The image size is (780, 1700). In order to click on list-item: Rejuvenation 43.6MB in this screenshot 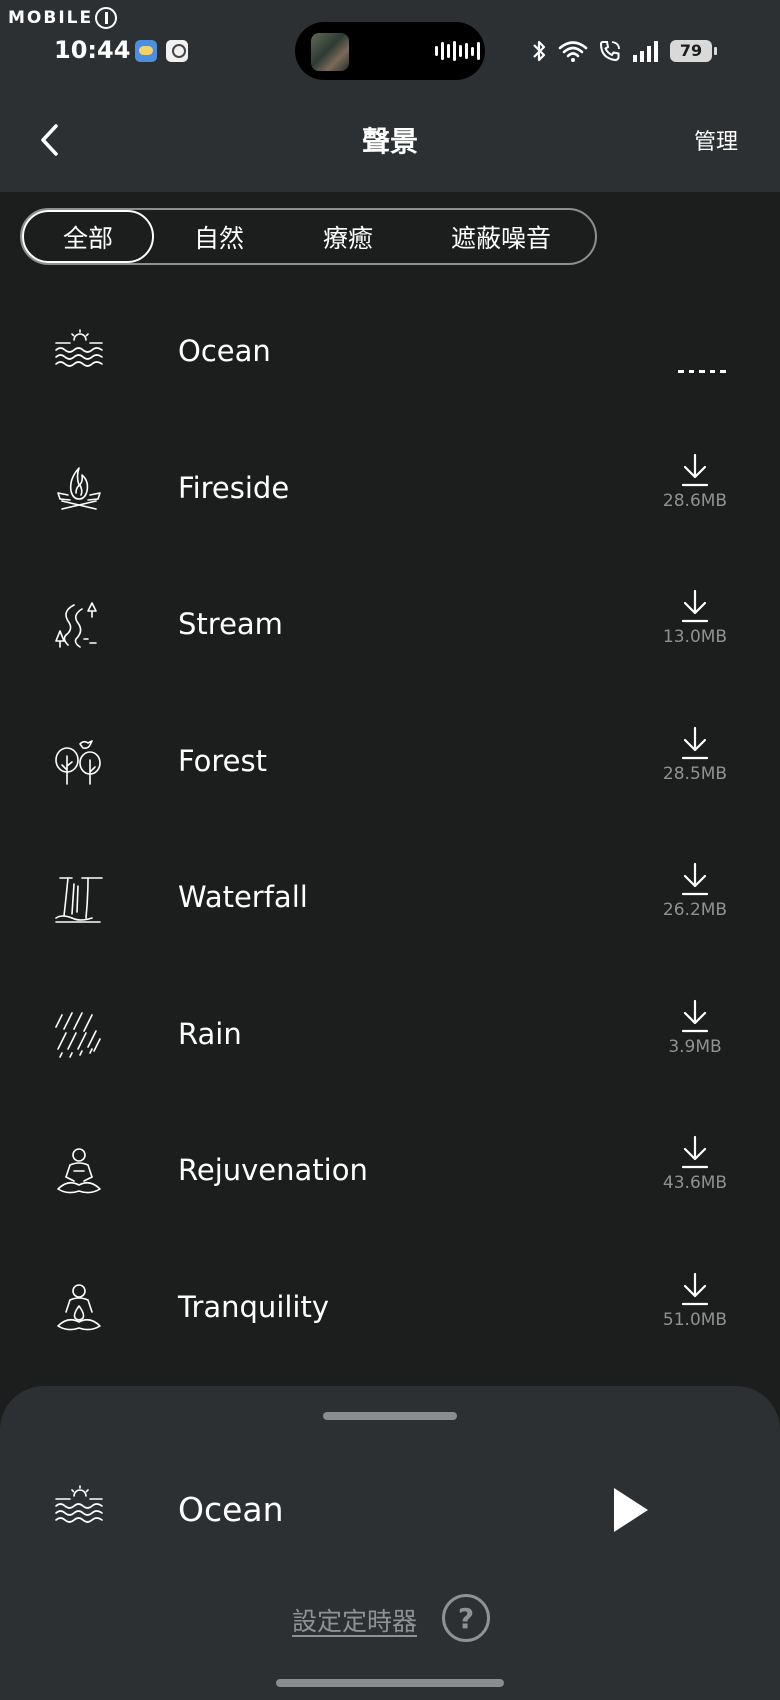, I will do `click(390, 1171)`.